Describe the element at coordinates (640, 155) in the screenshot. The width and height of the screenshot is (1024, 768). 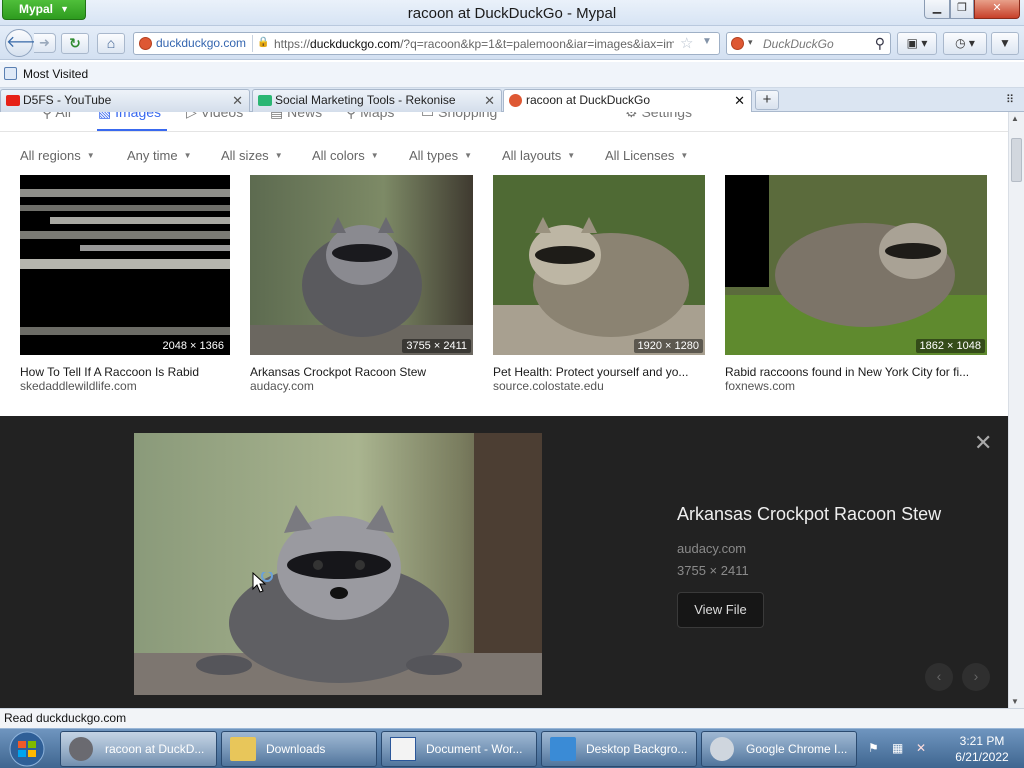
I see `filter-label: All Licenses` at that location.